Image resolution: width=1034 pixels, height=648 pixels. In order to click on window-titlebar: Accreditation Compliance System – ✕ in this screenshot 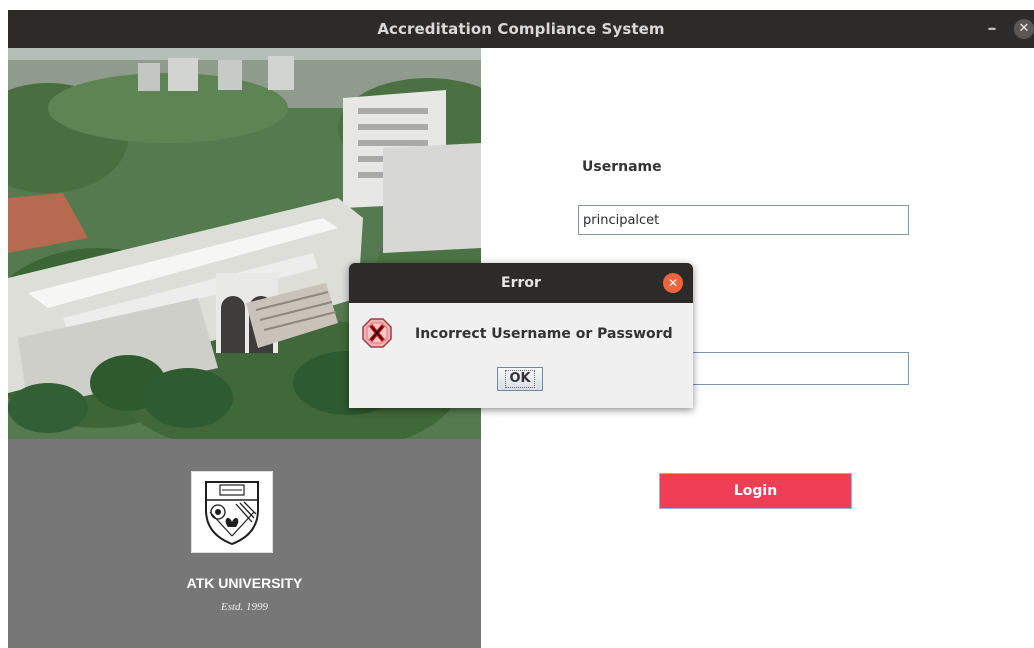, I will do `click(521, 29)`.